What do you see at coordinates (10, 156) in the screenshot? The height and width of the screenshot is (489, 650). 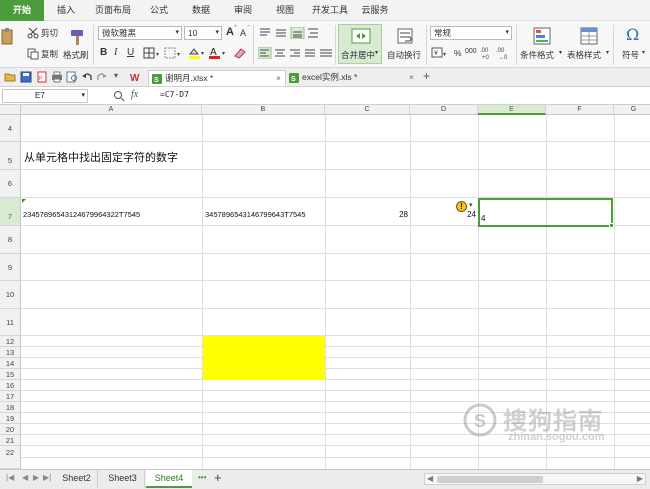 I see `row-header-5: 5` at bounding box center [10, 156].